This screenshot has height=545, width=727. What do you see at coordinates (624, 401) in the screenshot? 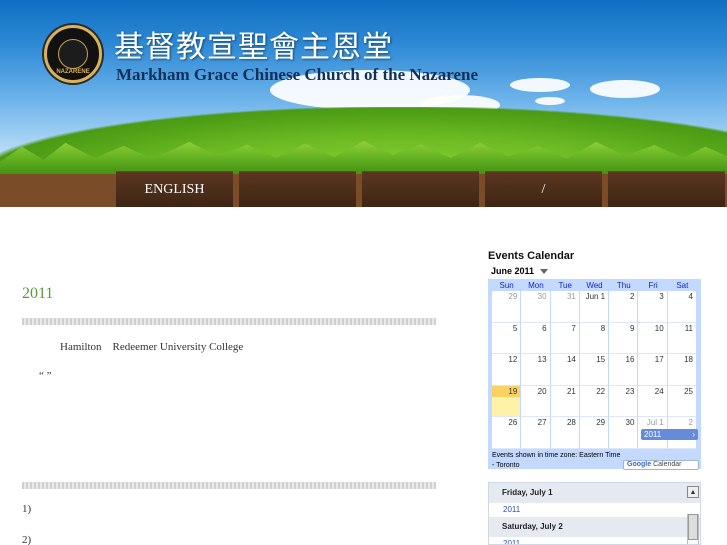
I see `calendar-day: 23` at bounding box center [624, 401].